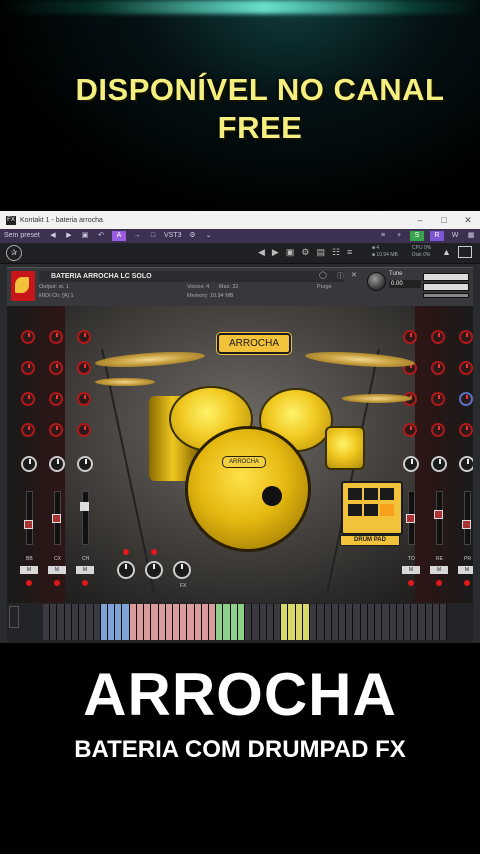 The height and width of the screenshot is (854, 480). I want to click on tune-value: 0.00, so click(405, 284).